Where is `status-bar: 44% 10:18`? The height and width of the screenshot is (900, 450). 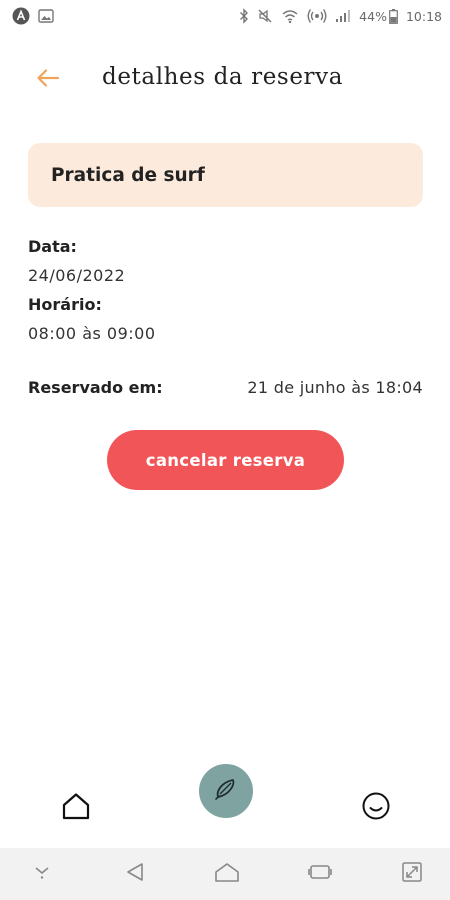
status-bar: 44% 10:18 is located at coordinates (225, 16).